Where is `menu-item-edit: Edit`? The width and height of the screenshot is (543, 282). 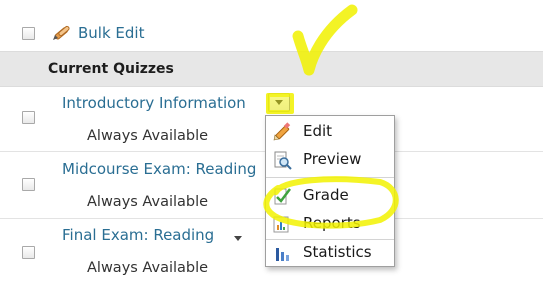 menu-item-edit: Edit is located at coordinates (330, 132).